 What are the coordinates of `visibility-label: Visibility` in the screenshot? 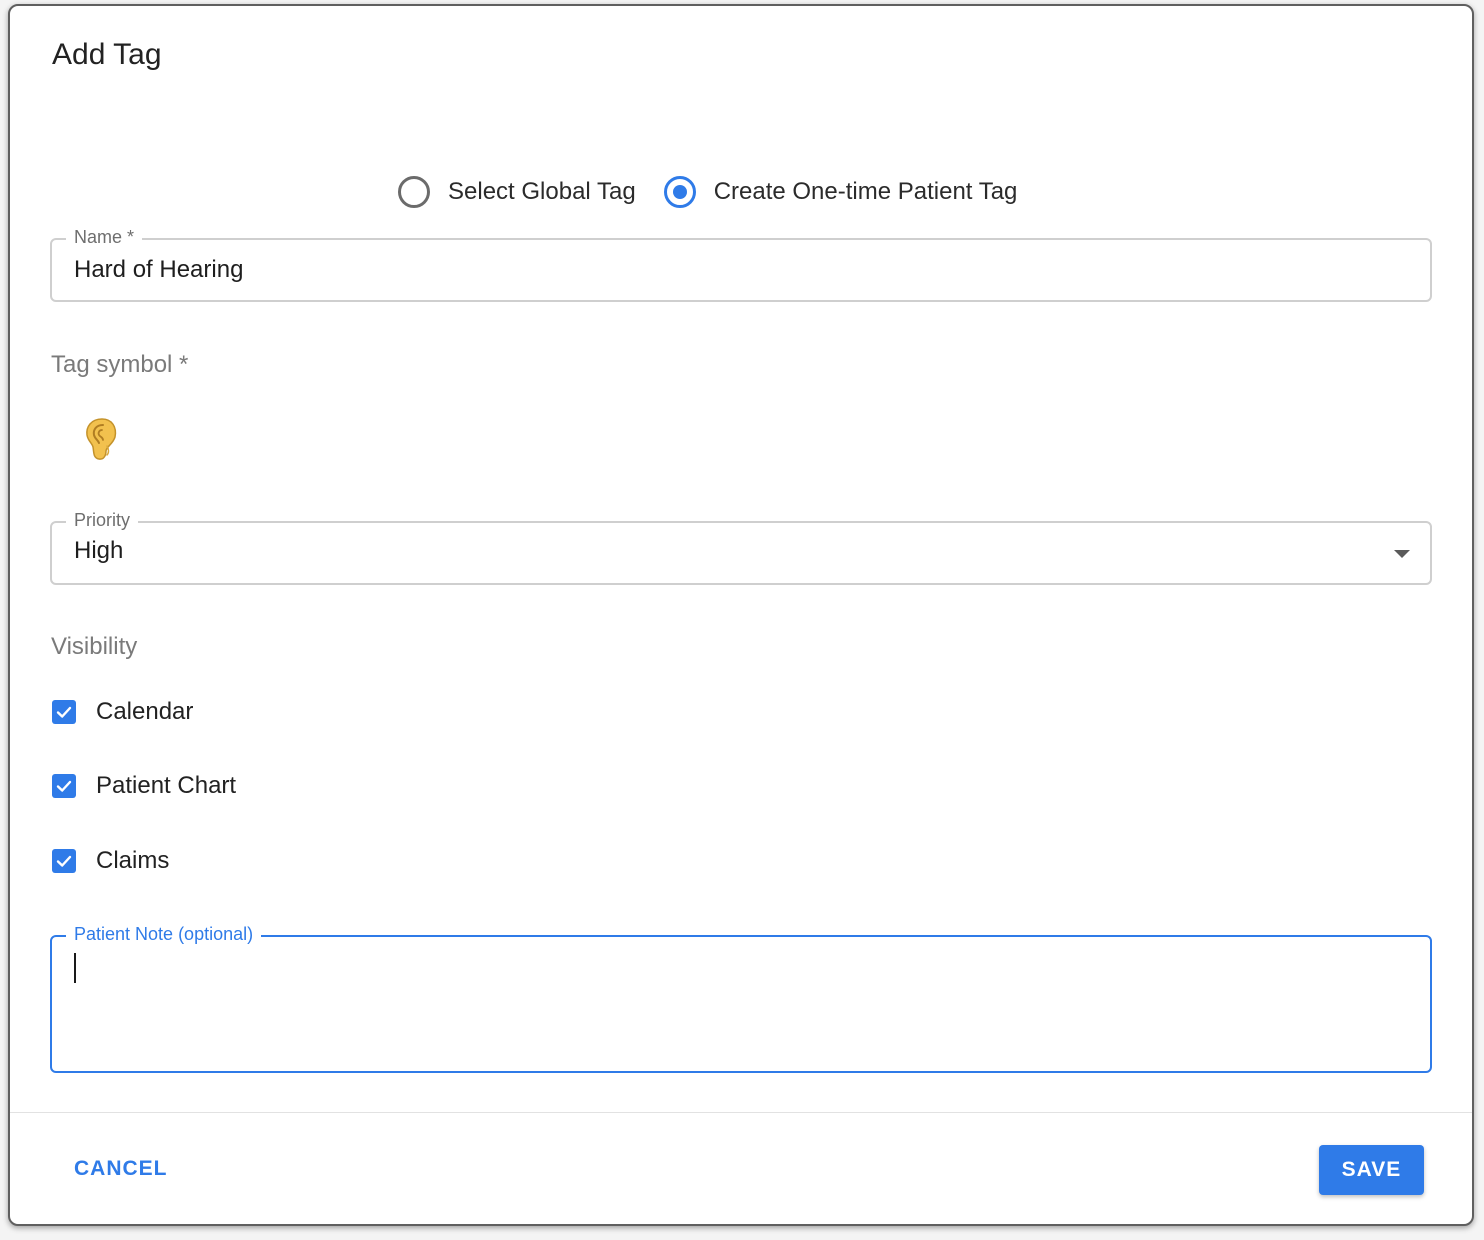 It's located at (94, 646).